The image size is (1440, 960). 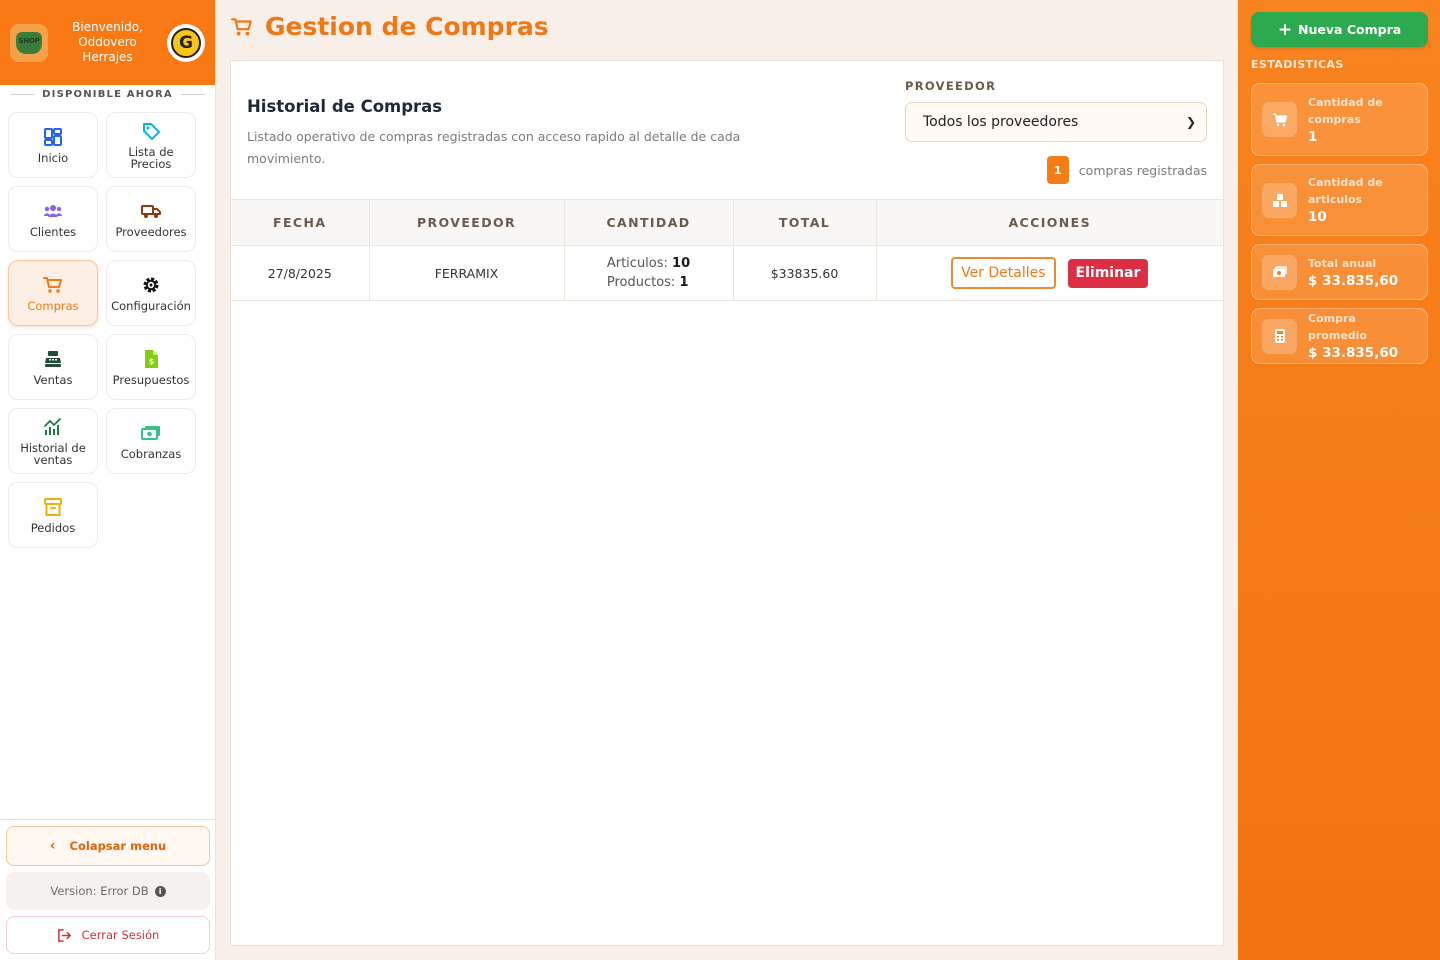 What do you see at coordinates (151, 306) in the screenshot?
I see `sidebar-item-label: Configuración` at bounding box center [151, 306].